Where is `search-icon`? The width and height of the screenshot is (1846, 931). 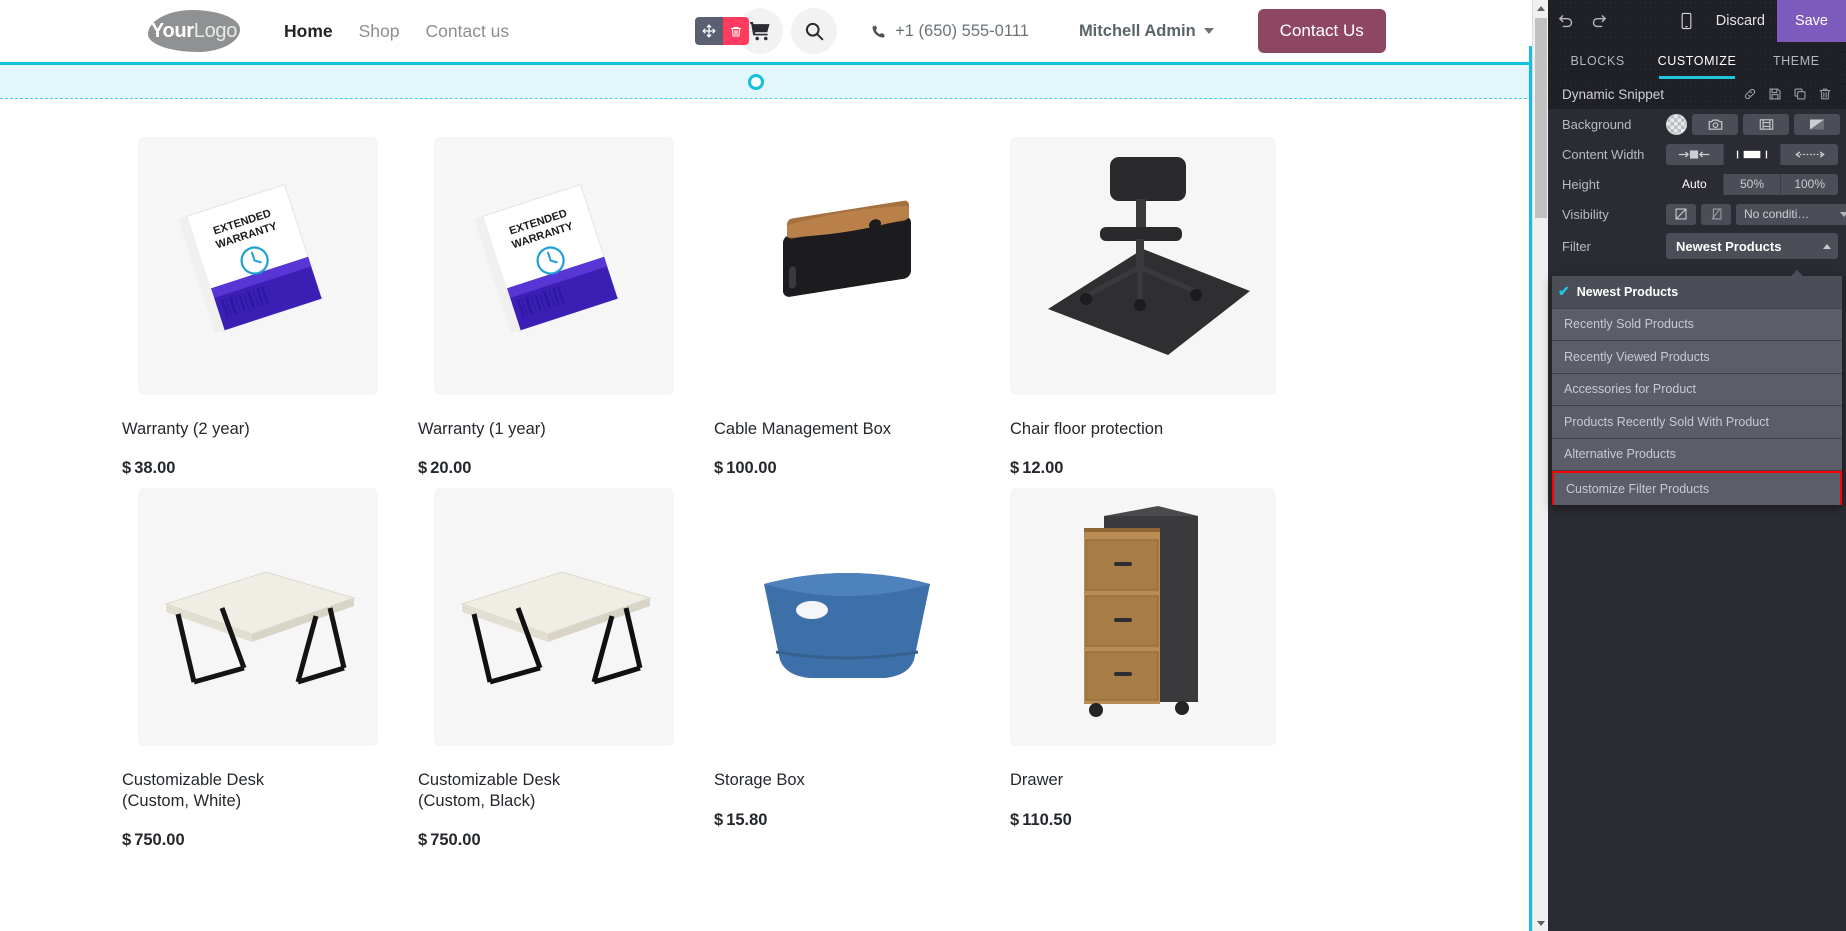 search-icon is located at coordinates (815, 31).